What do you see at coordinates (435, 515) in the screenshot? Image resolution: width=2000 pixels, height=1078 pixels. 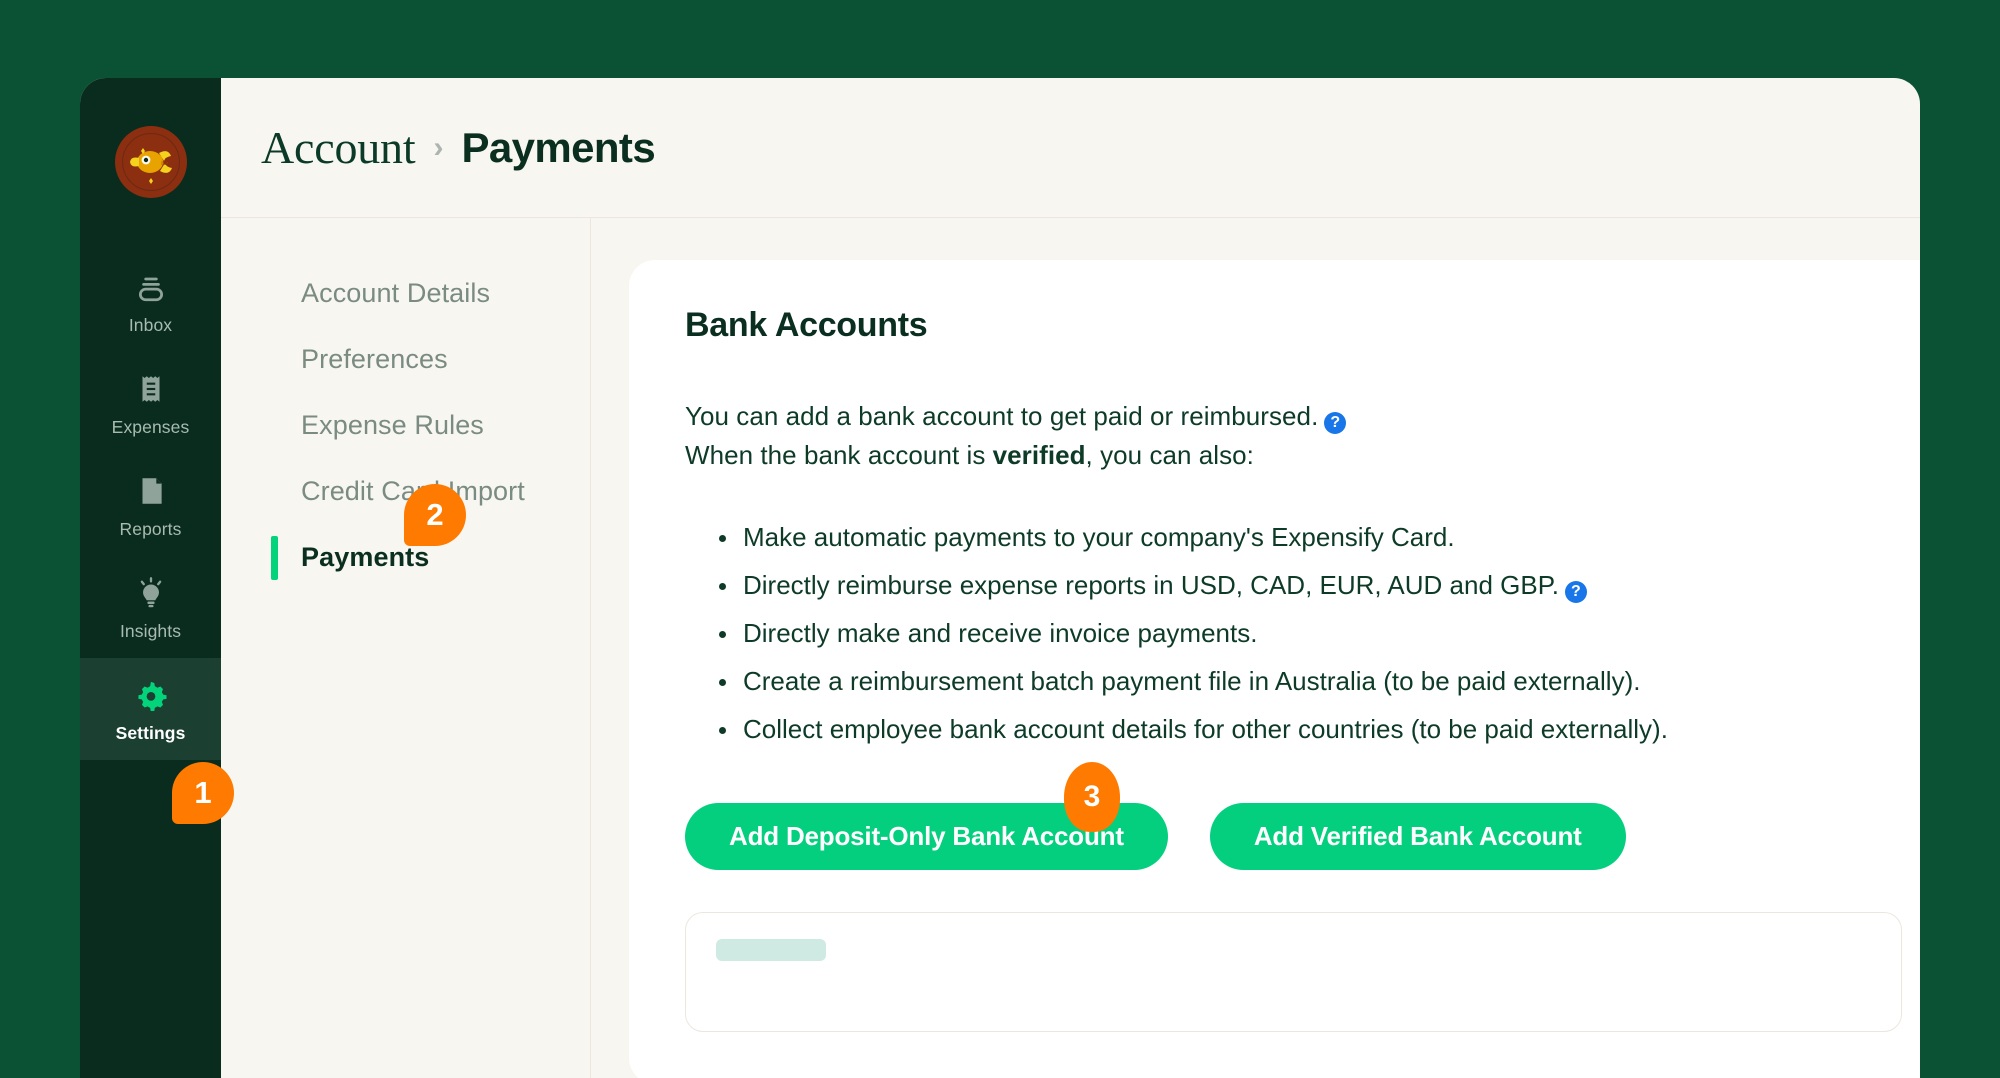 I see `step-badge-2: 2` at bounding box center [435, 515].